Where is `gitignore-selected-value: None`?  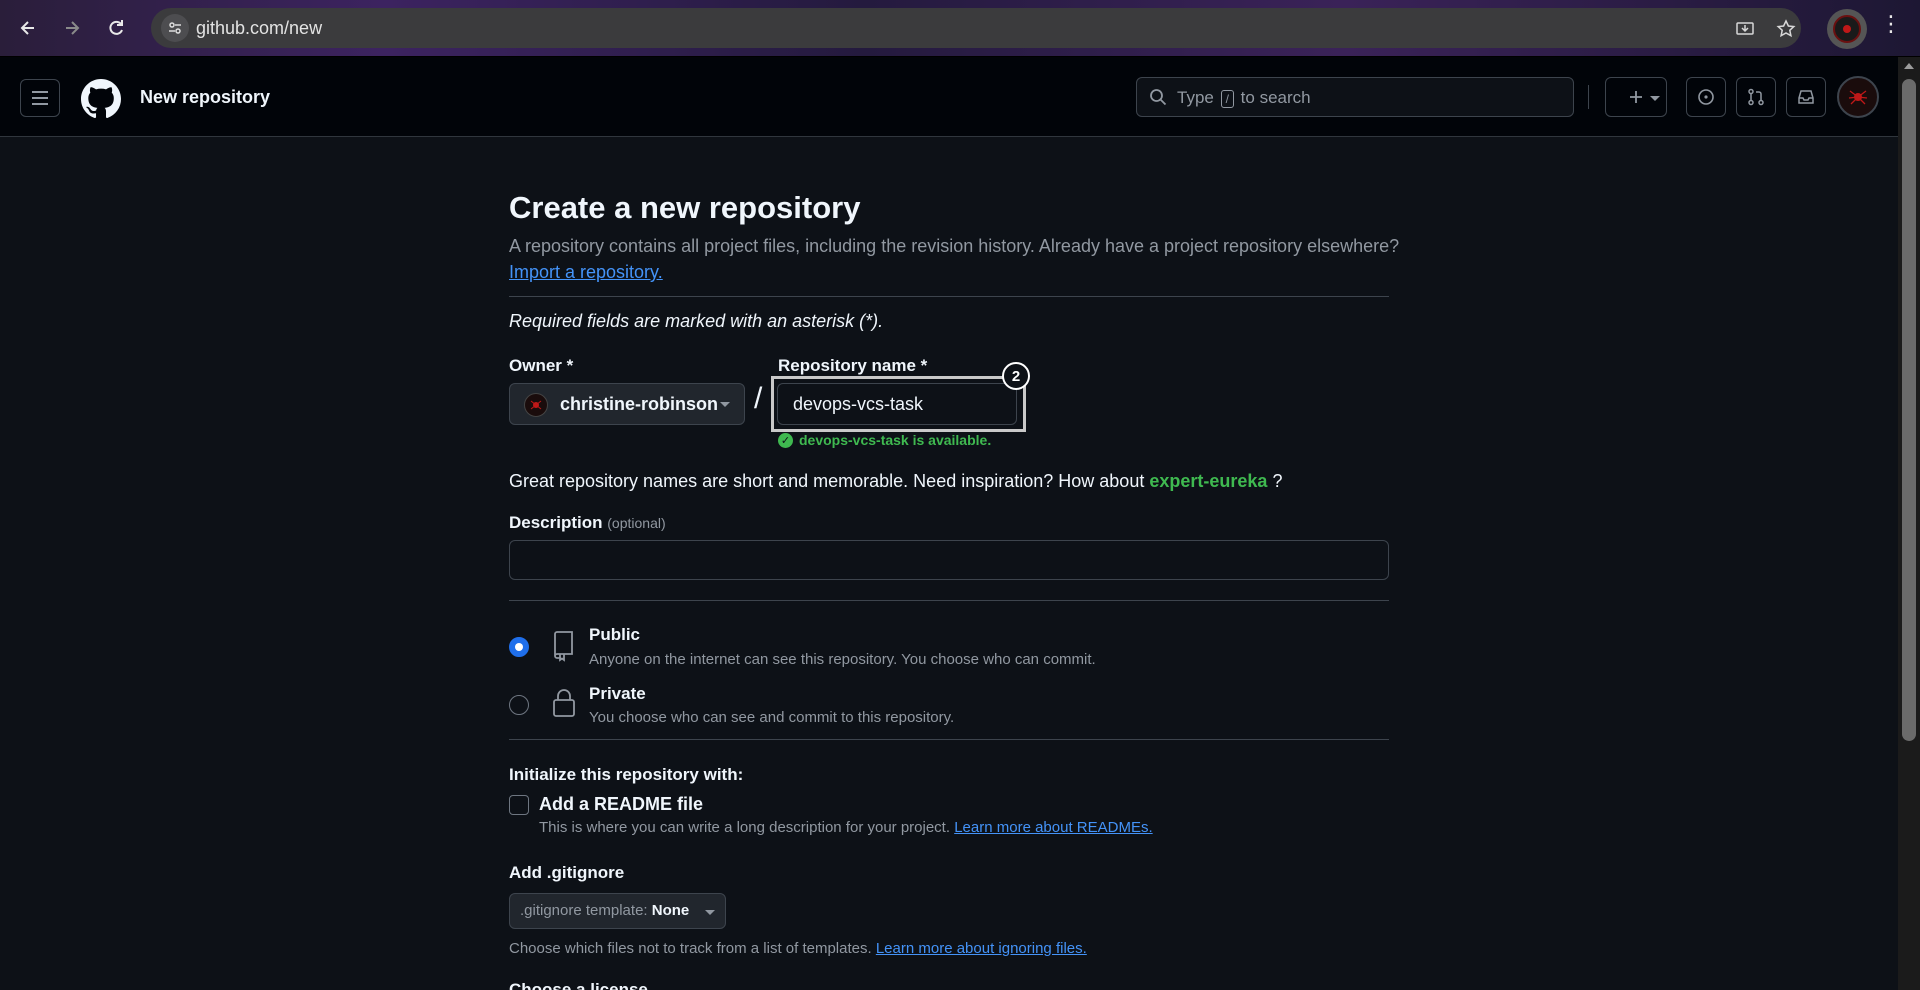
gitignore-selected-value: None is located at coordinates (670, 910).